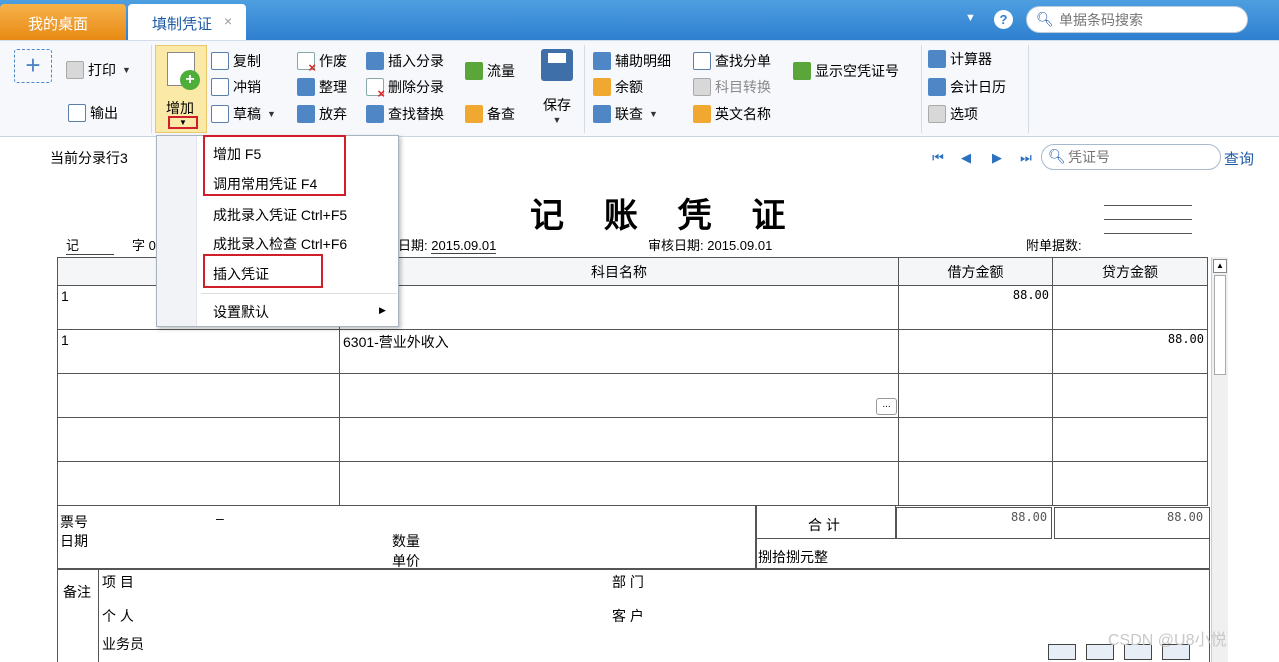  Describe the element at coordinates (241, 312) in the screenshot. I see `menu-item-set-default: 设置默认` at that location.